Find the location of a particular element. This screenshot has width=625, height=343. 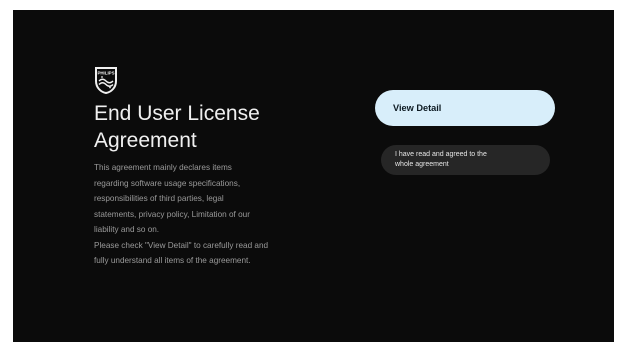

page-title-line-2: Agreement is located at coordinates (145, 140).